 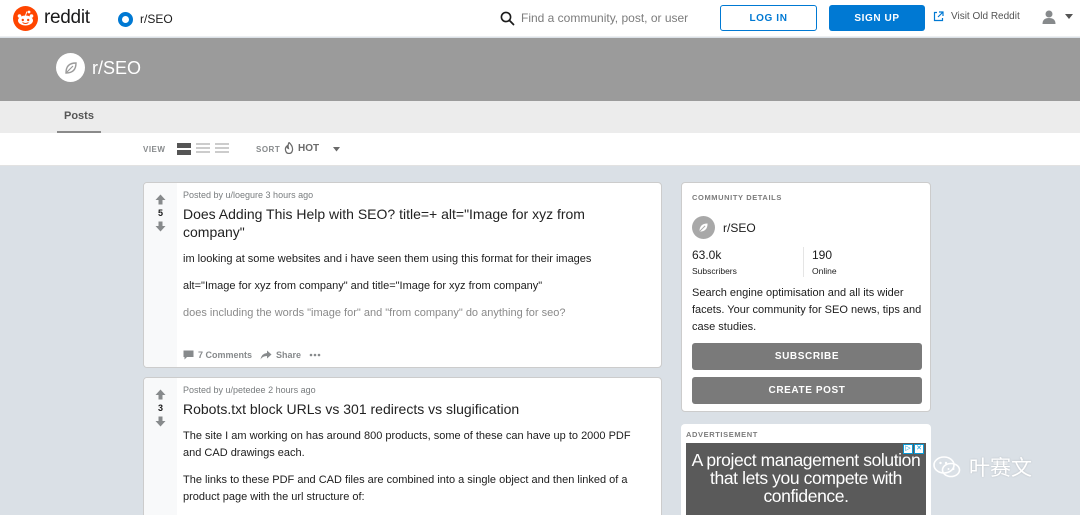 I want to click on comments-label: 7 Comments, so click(x=225, y=355).